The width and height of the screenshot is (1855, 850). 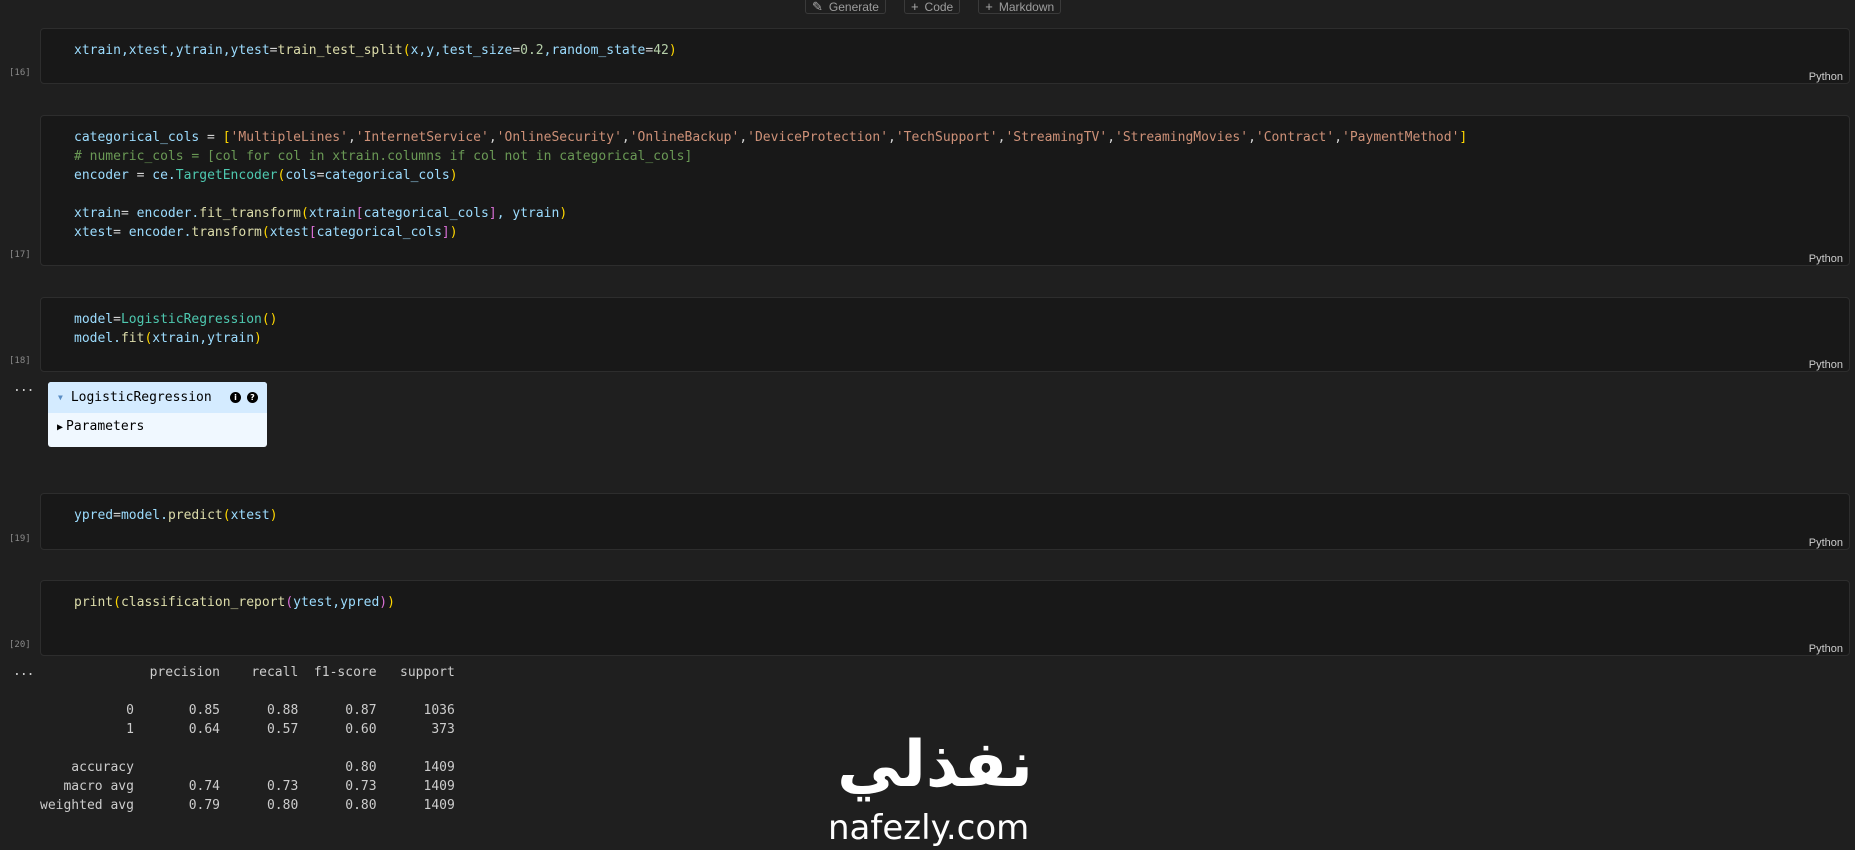 What do you see at coordinates (20, 255) in the screenshot?
I see `execution-count: [17]` at bounding box center [20, 255].